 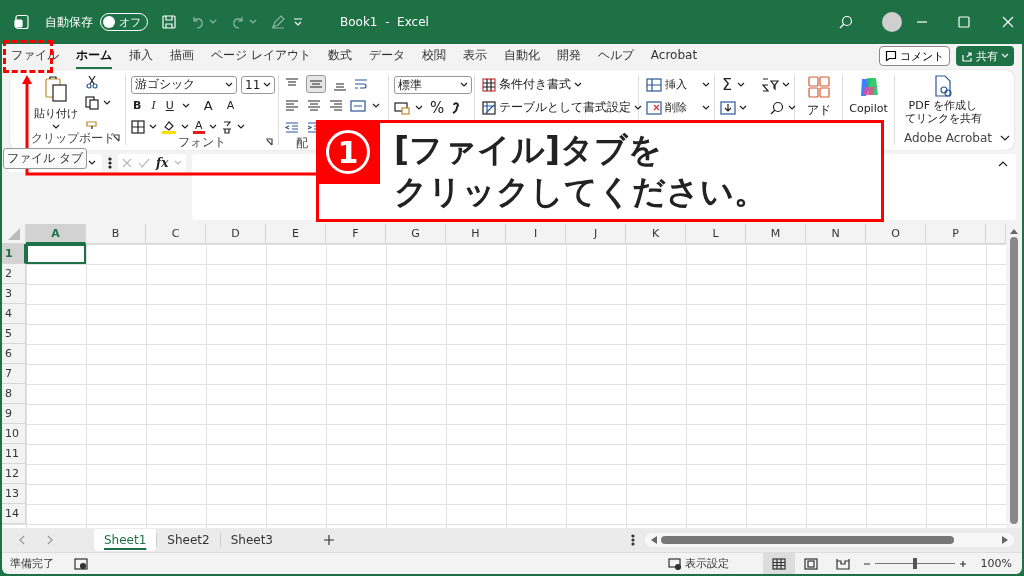 What do you see at coordinates (45, 158) in the screenshot?
I see `file-tab-tooltip: ファイル タブ` at bounding box center [45, 158].